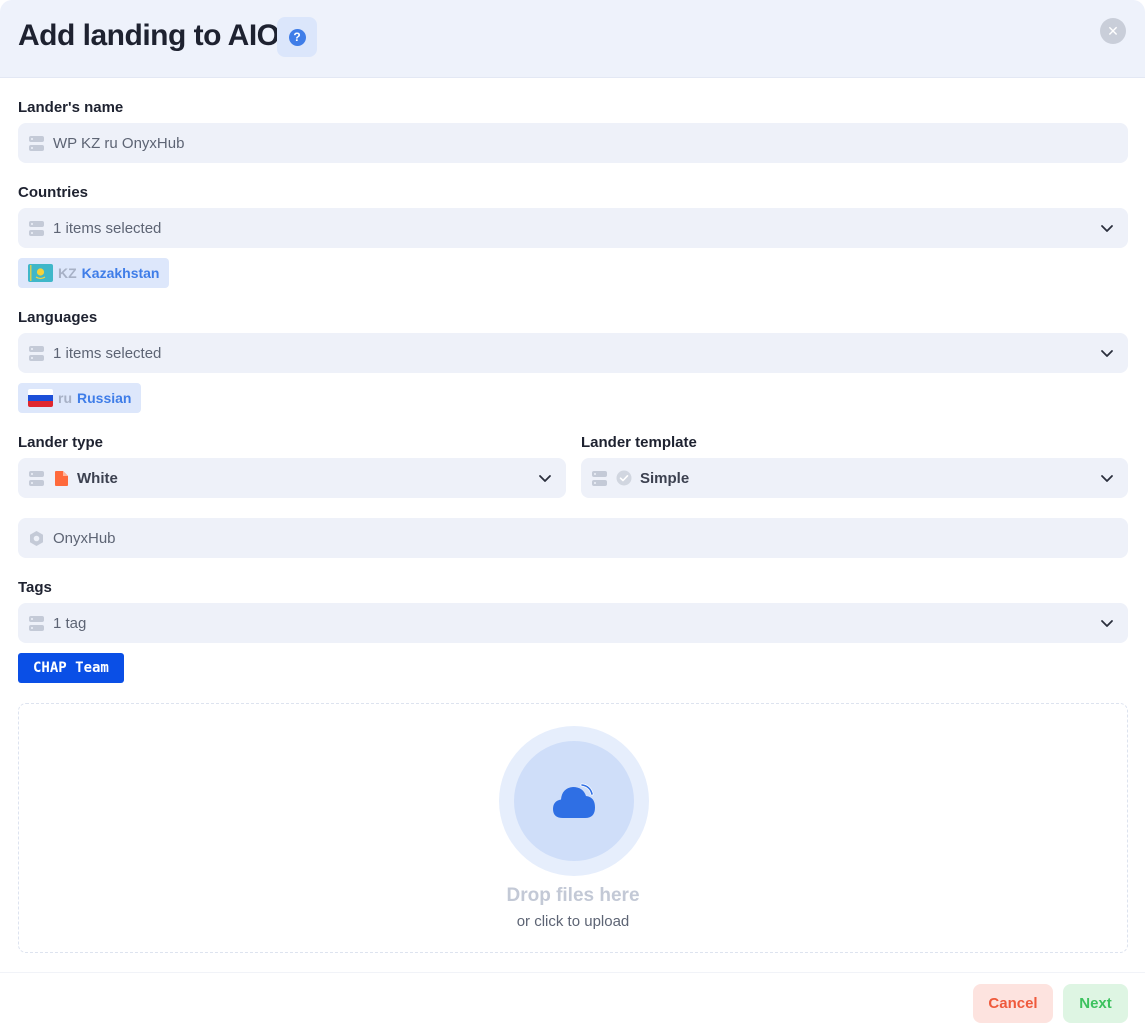 The width and height of the screenshot is (1145, 1033). What do you see at coordinates (1013, 1003) in the screenshot?
I see `cancel-button: Cancel` at bounding box center [1013, 1003].